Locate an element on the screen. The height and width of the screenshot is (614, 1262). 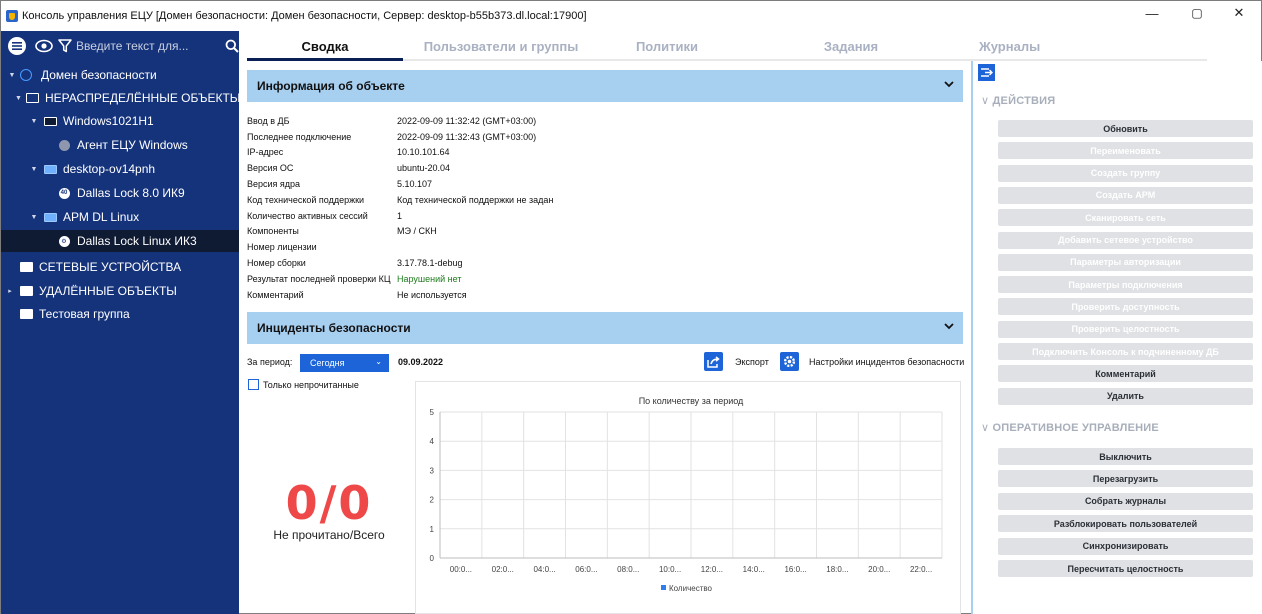
tab-policies: Политики is located at coordinates (667, 46).